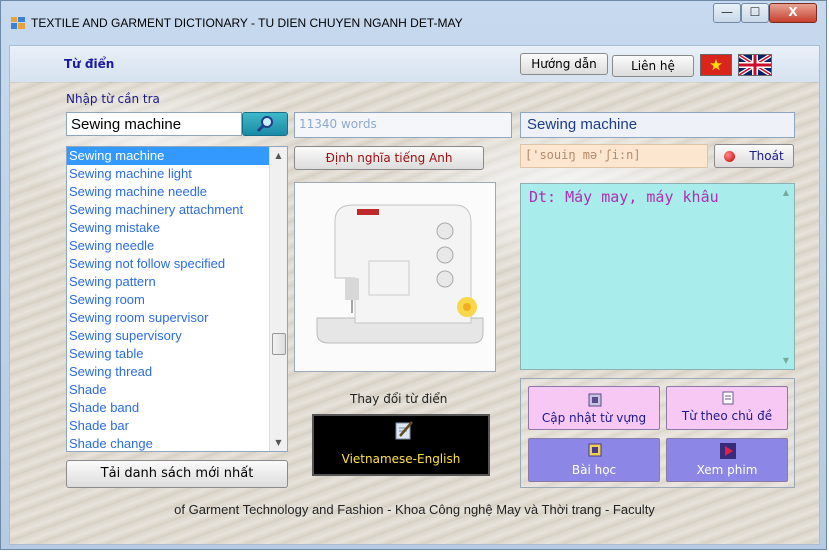  I want to click on scroll-up-icon: ▲, so click(278, 155).